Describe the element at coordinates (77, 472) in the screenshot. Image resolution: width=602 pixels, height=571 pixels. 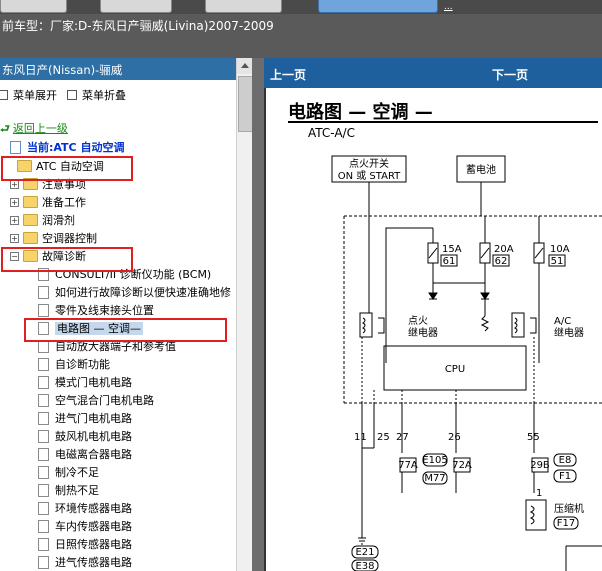
I see `tree-item-label: 制冷不足` at that location.